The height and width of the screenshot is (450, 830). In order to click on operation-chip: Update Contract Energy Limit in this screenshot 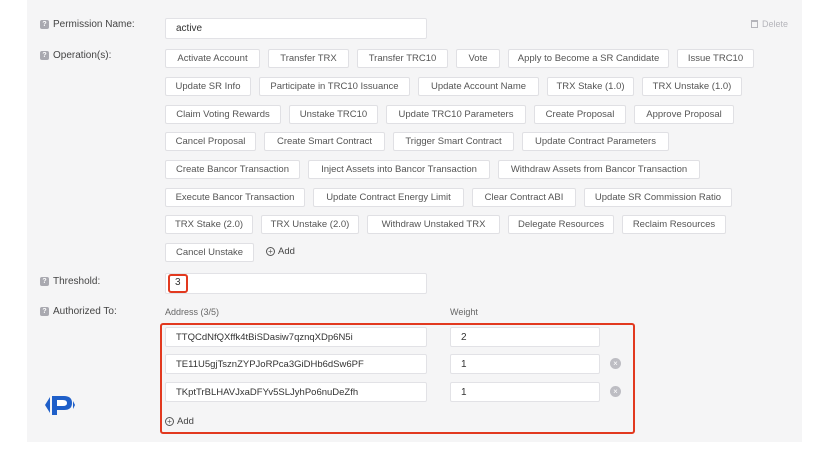, I will do `click(388, 197)`.